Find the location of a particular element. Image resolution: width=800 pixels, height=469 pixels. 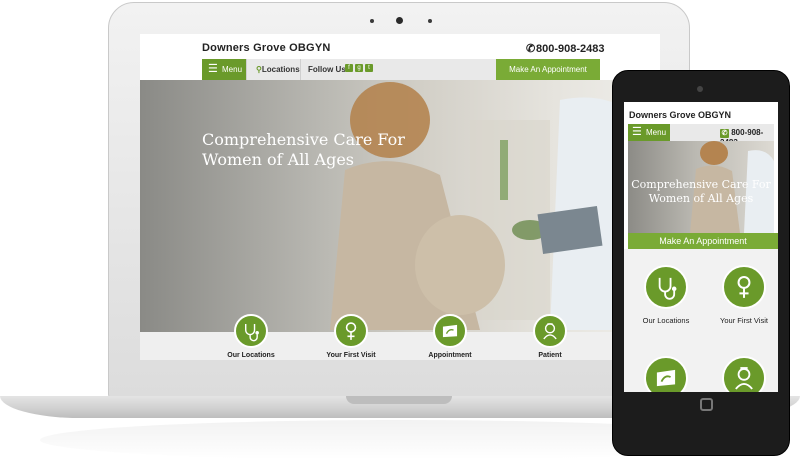

mobile-menu-button: ☰ Menu is located at coordinates (649, 132).